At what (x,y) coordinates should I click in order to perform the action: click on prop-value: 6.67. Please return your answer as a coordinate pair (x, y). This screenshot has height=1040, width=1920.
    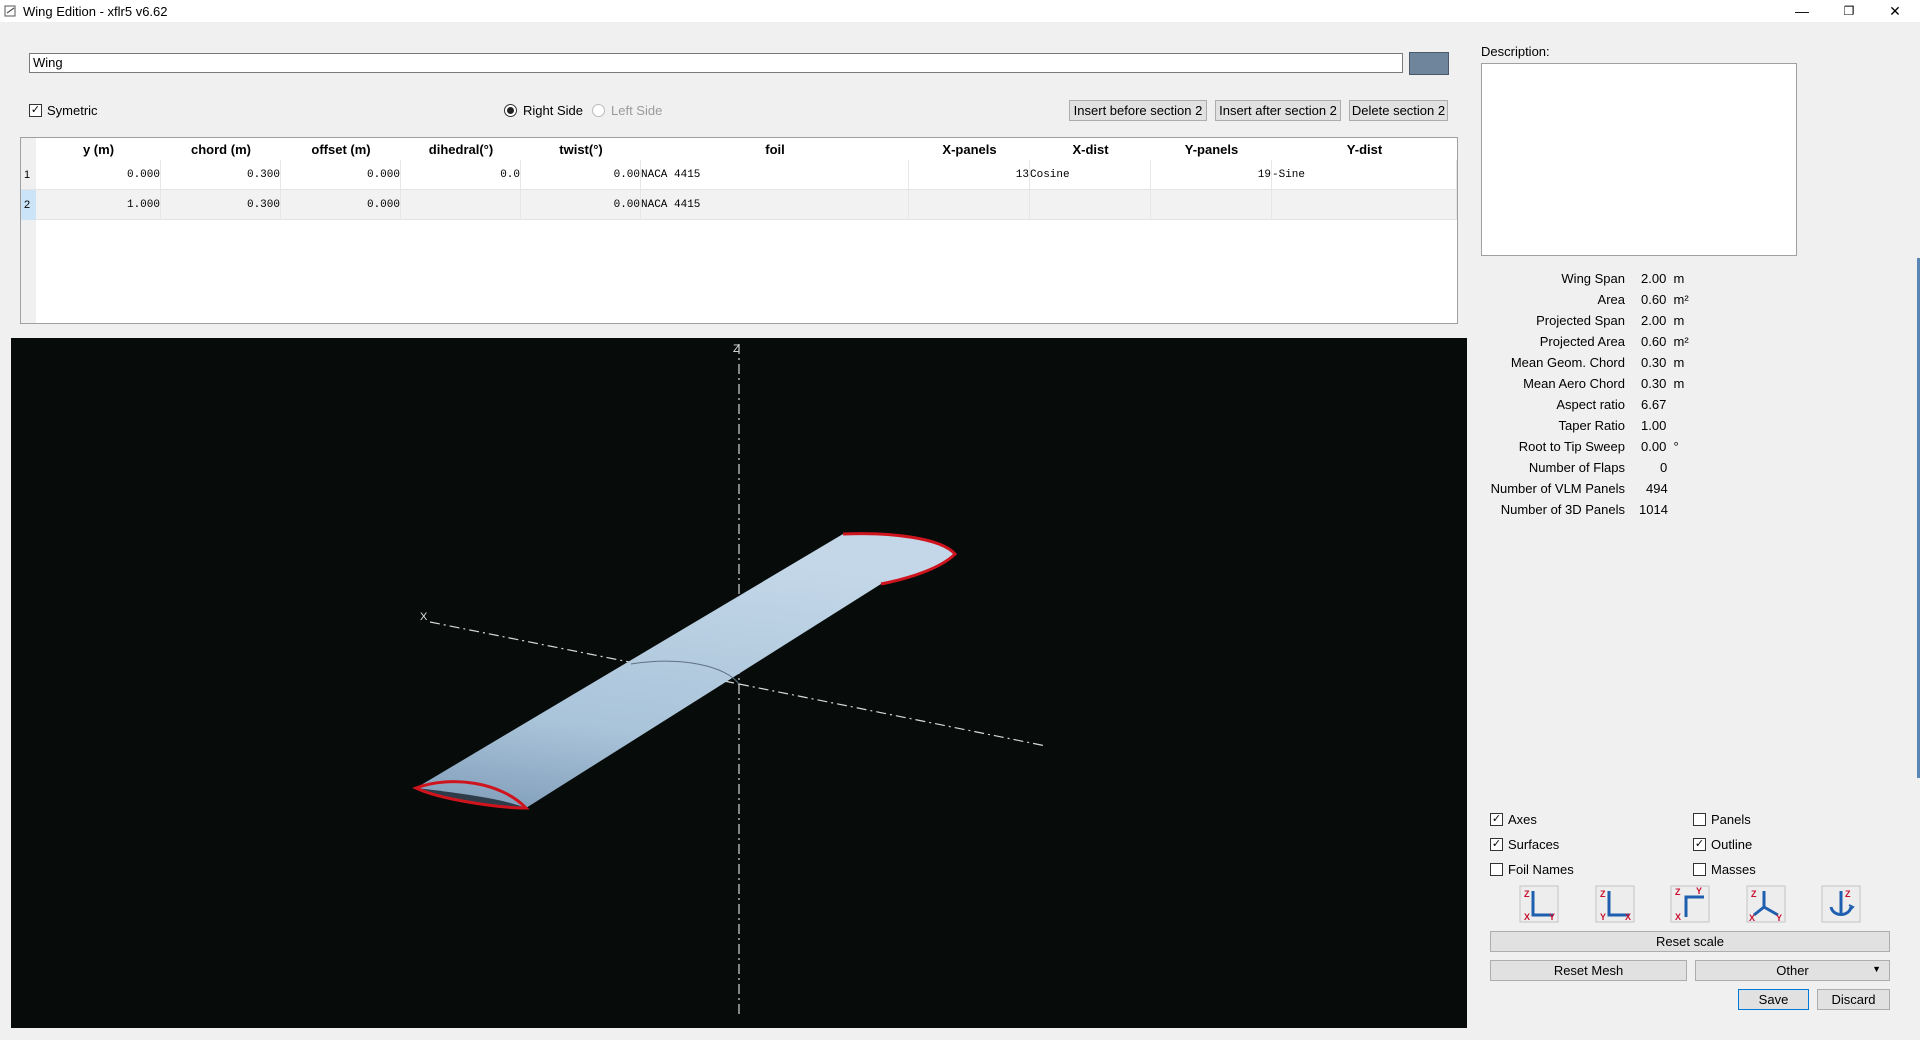
    Looking at the image, I should click on (1654, 404).